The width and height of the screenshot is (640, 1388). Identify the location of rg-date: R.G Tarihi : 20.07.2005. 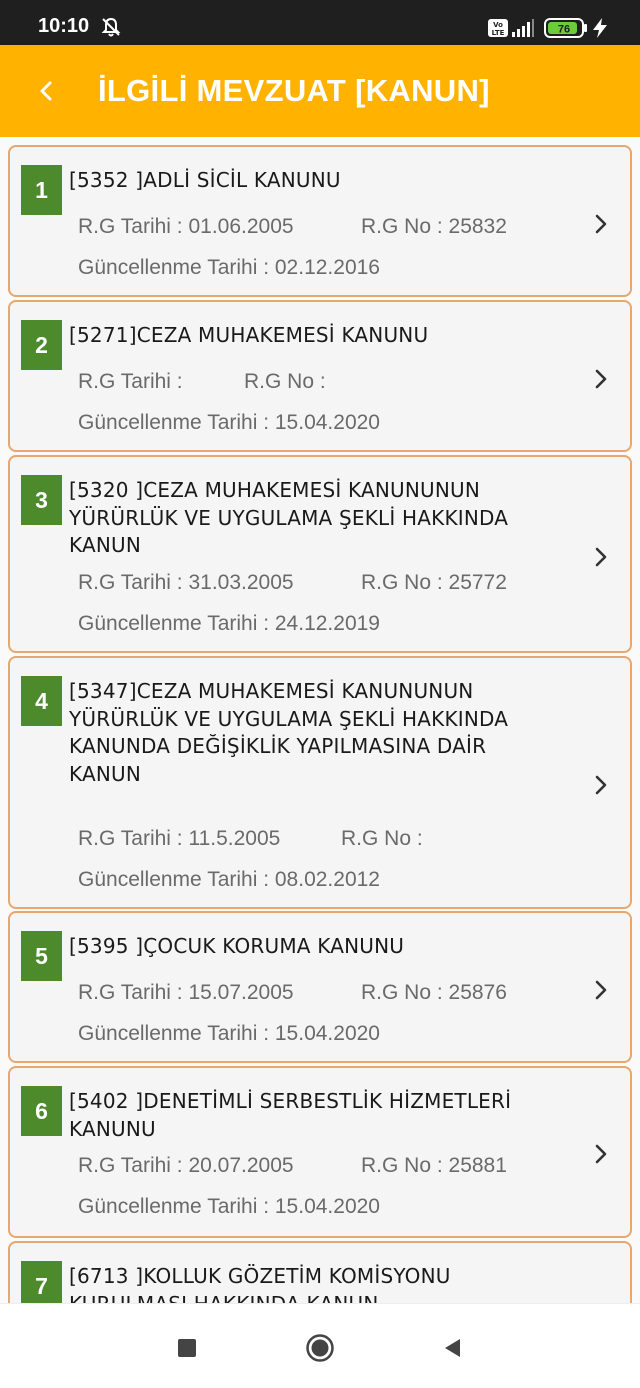
(186, 1165).